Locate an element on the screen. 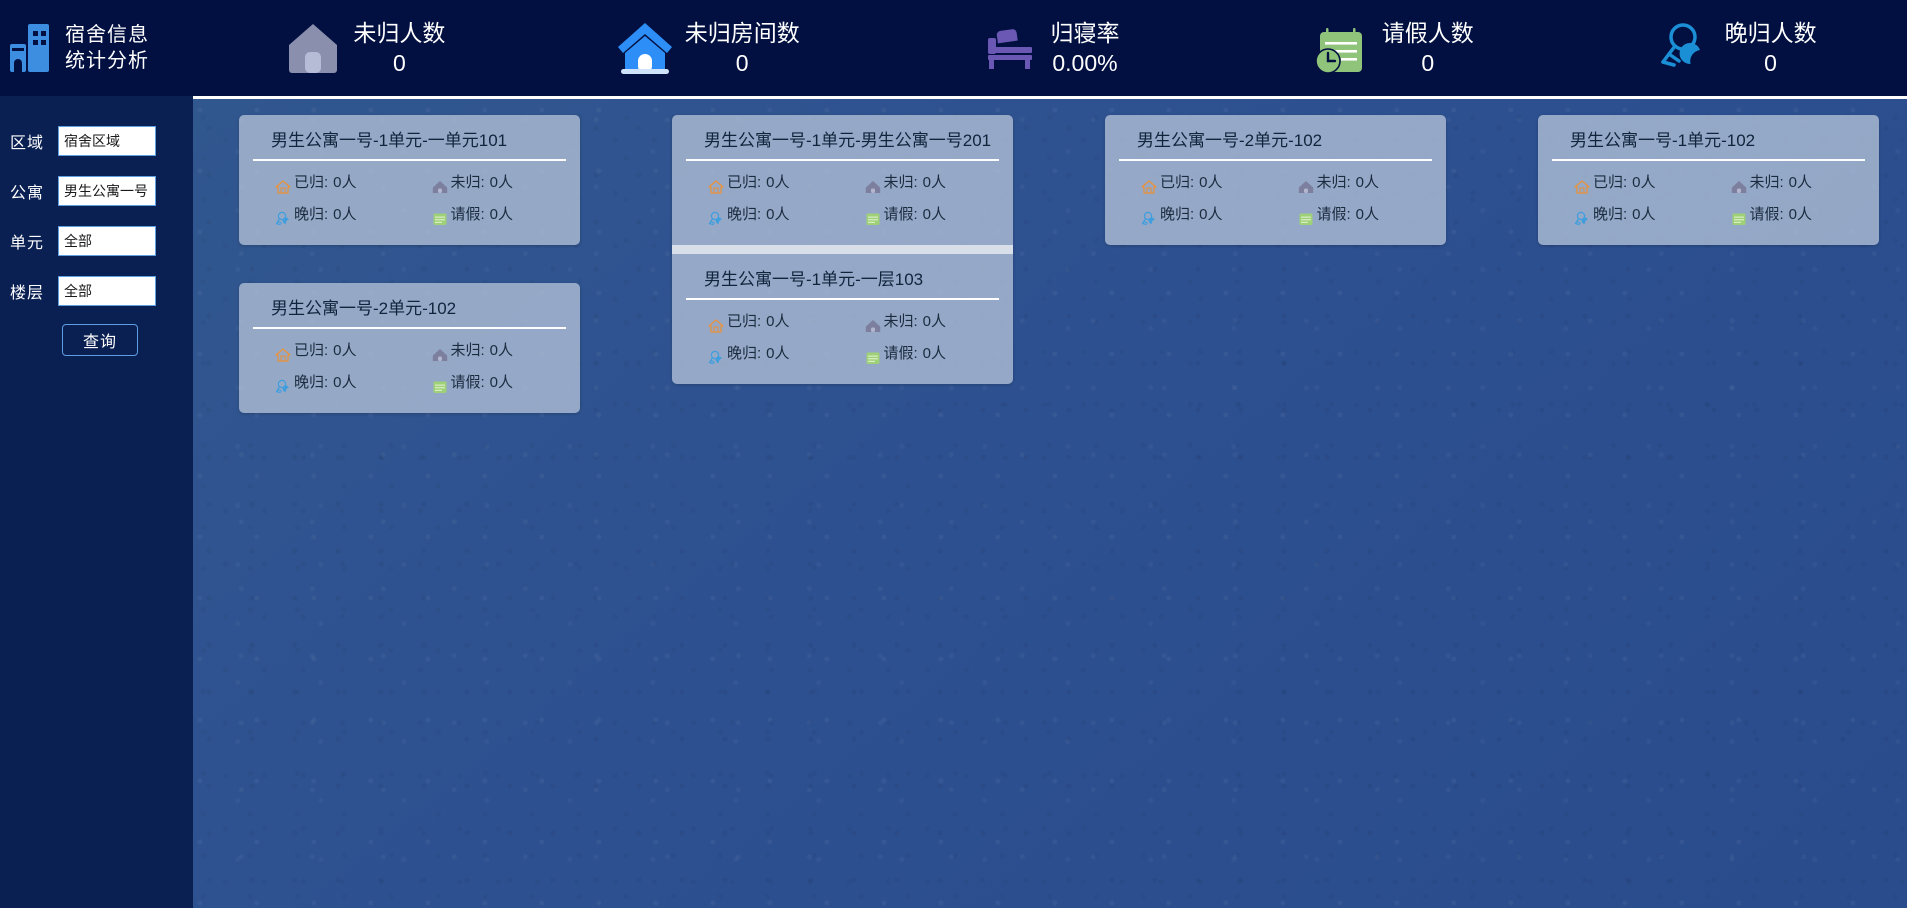 This screenshot has height=908, width=1907. stat-leave-people: 请假人数 0 is located at coordinates (1392, 48).